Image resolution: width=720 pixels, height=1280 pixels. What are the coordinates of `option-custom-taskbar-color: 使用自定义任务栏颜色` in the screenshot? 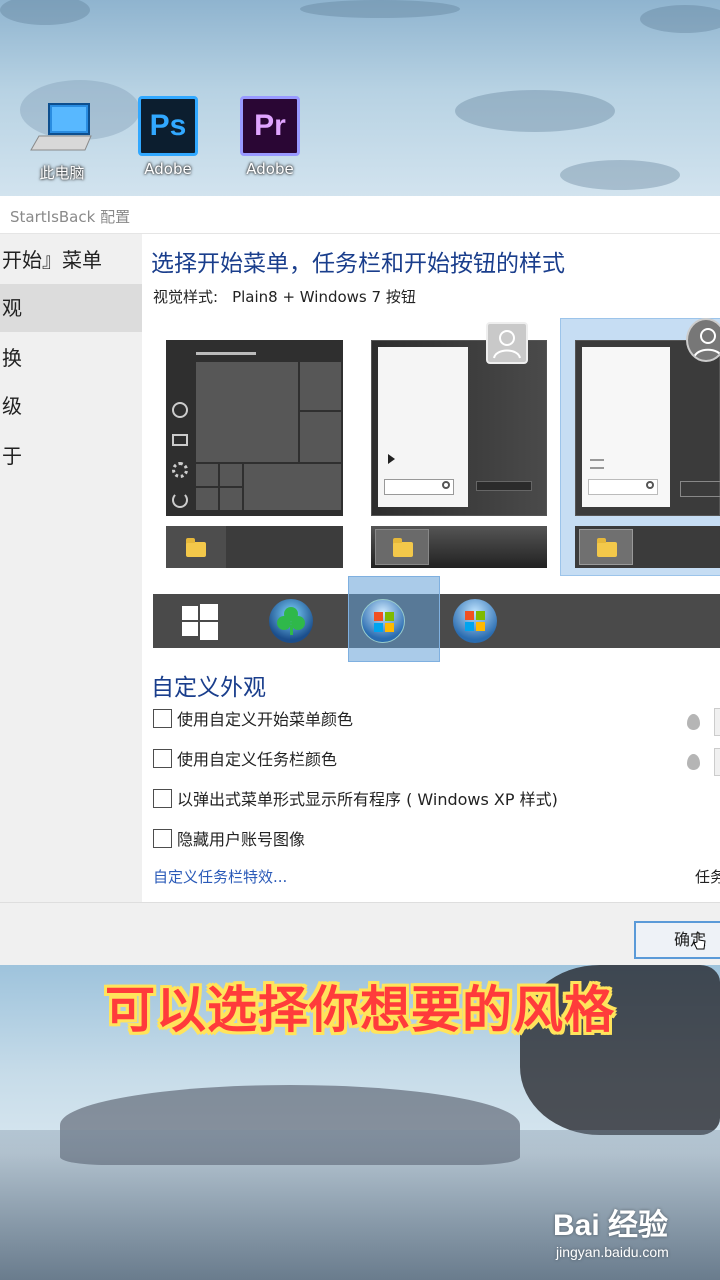 It's located at (245, 758).